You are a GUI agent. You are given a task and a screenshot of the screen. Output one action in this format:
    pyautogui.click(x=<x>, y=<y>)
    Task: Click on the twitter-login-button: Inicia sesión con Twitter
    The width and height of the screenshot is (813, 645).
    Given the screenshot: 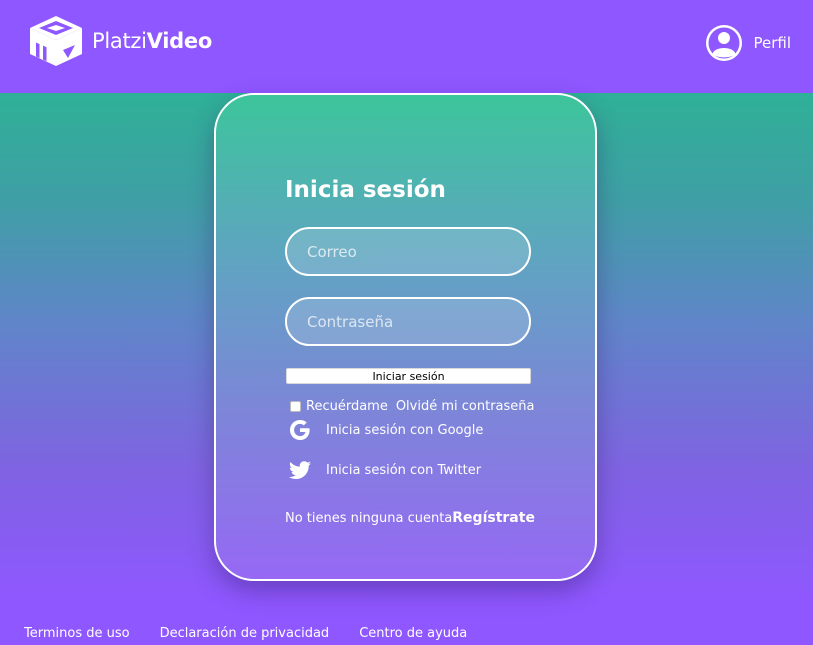 What is the action you would take?
    pyautogui.click(x=384, y=470)
    